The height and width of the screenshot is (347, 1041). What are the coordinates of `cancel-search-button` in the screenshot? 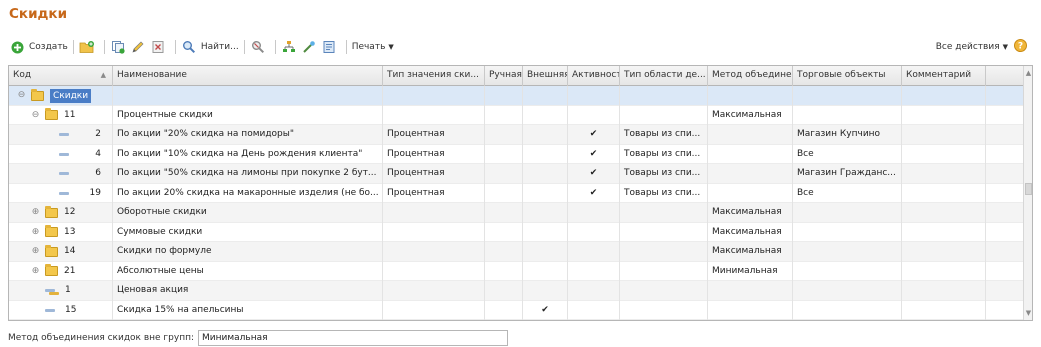 It's located at (260, 47).